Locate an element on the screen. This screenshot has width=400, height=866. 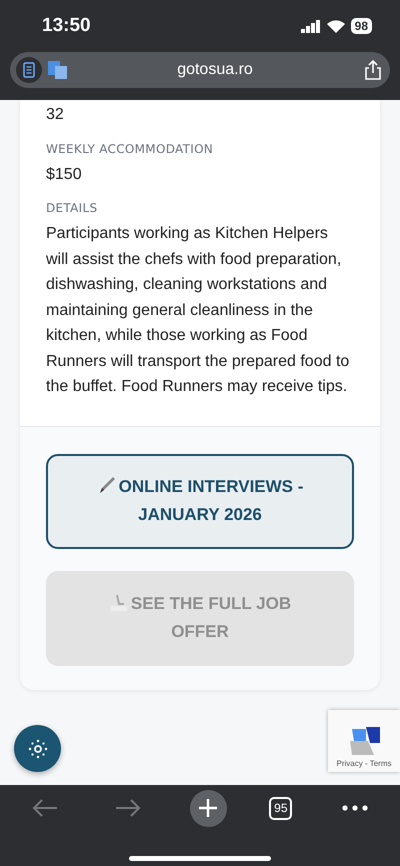
url-text: gotosua.ro is located at coordinates (215, 70).